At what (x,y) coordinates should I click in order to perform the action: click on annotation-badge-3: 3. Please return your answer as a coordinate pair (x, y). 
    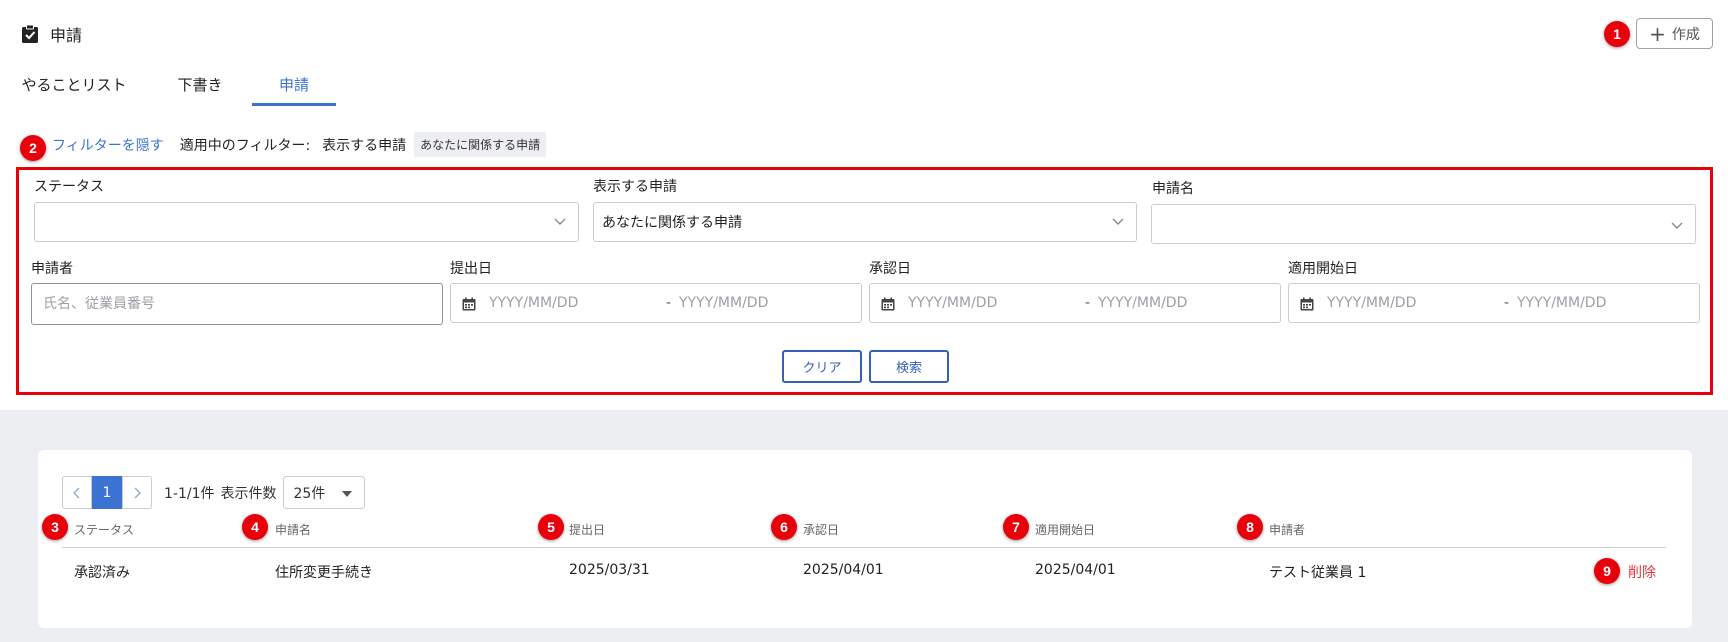
    Looking at the image, I should click on (55, 527).